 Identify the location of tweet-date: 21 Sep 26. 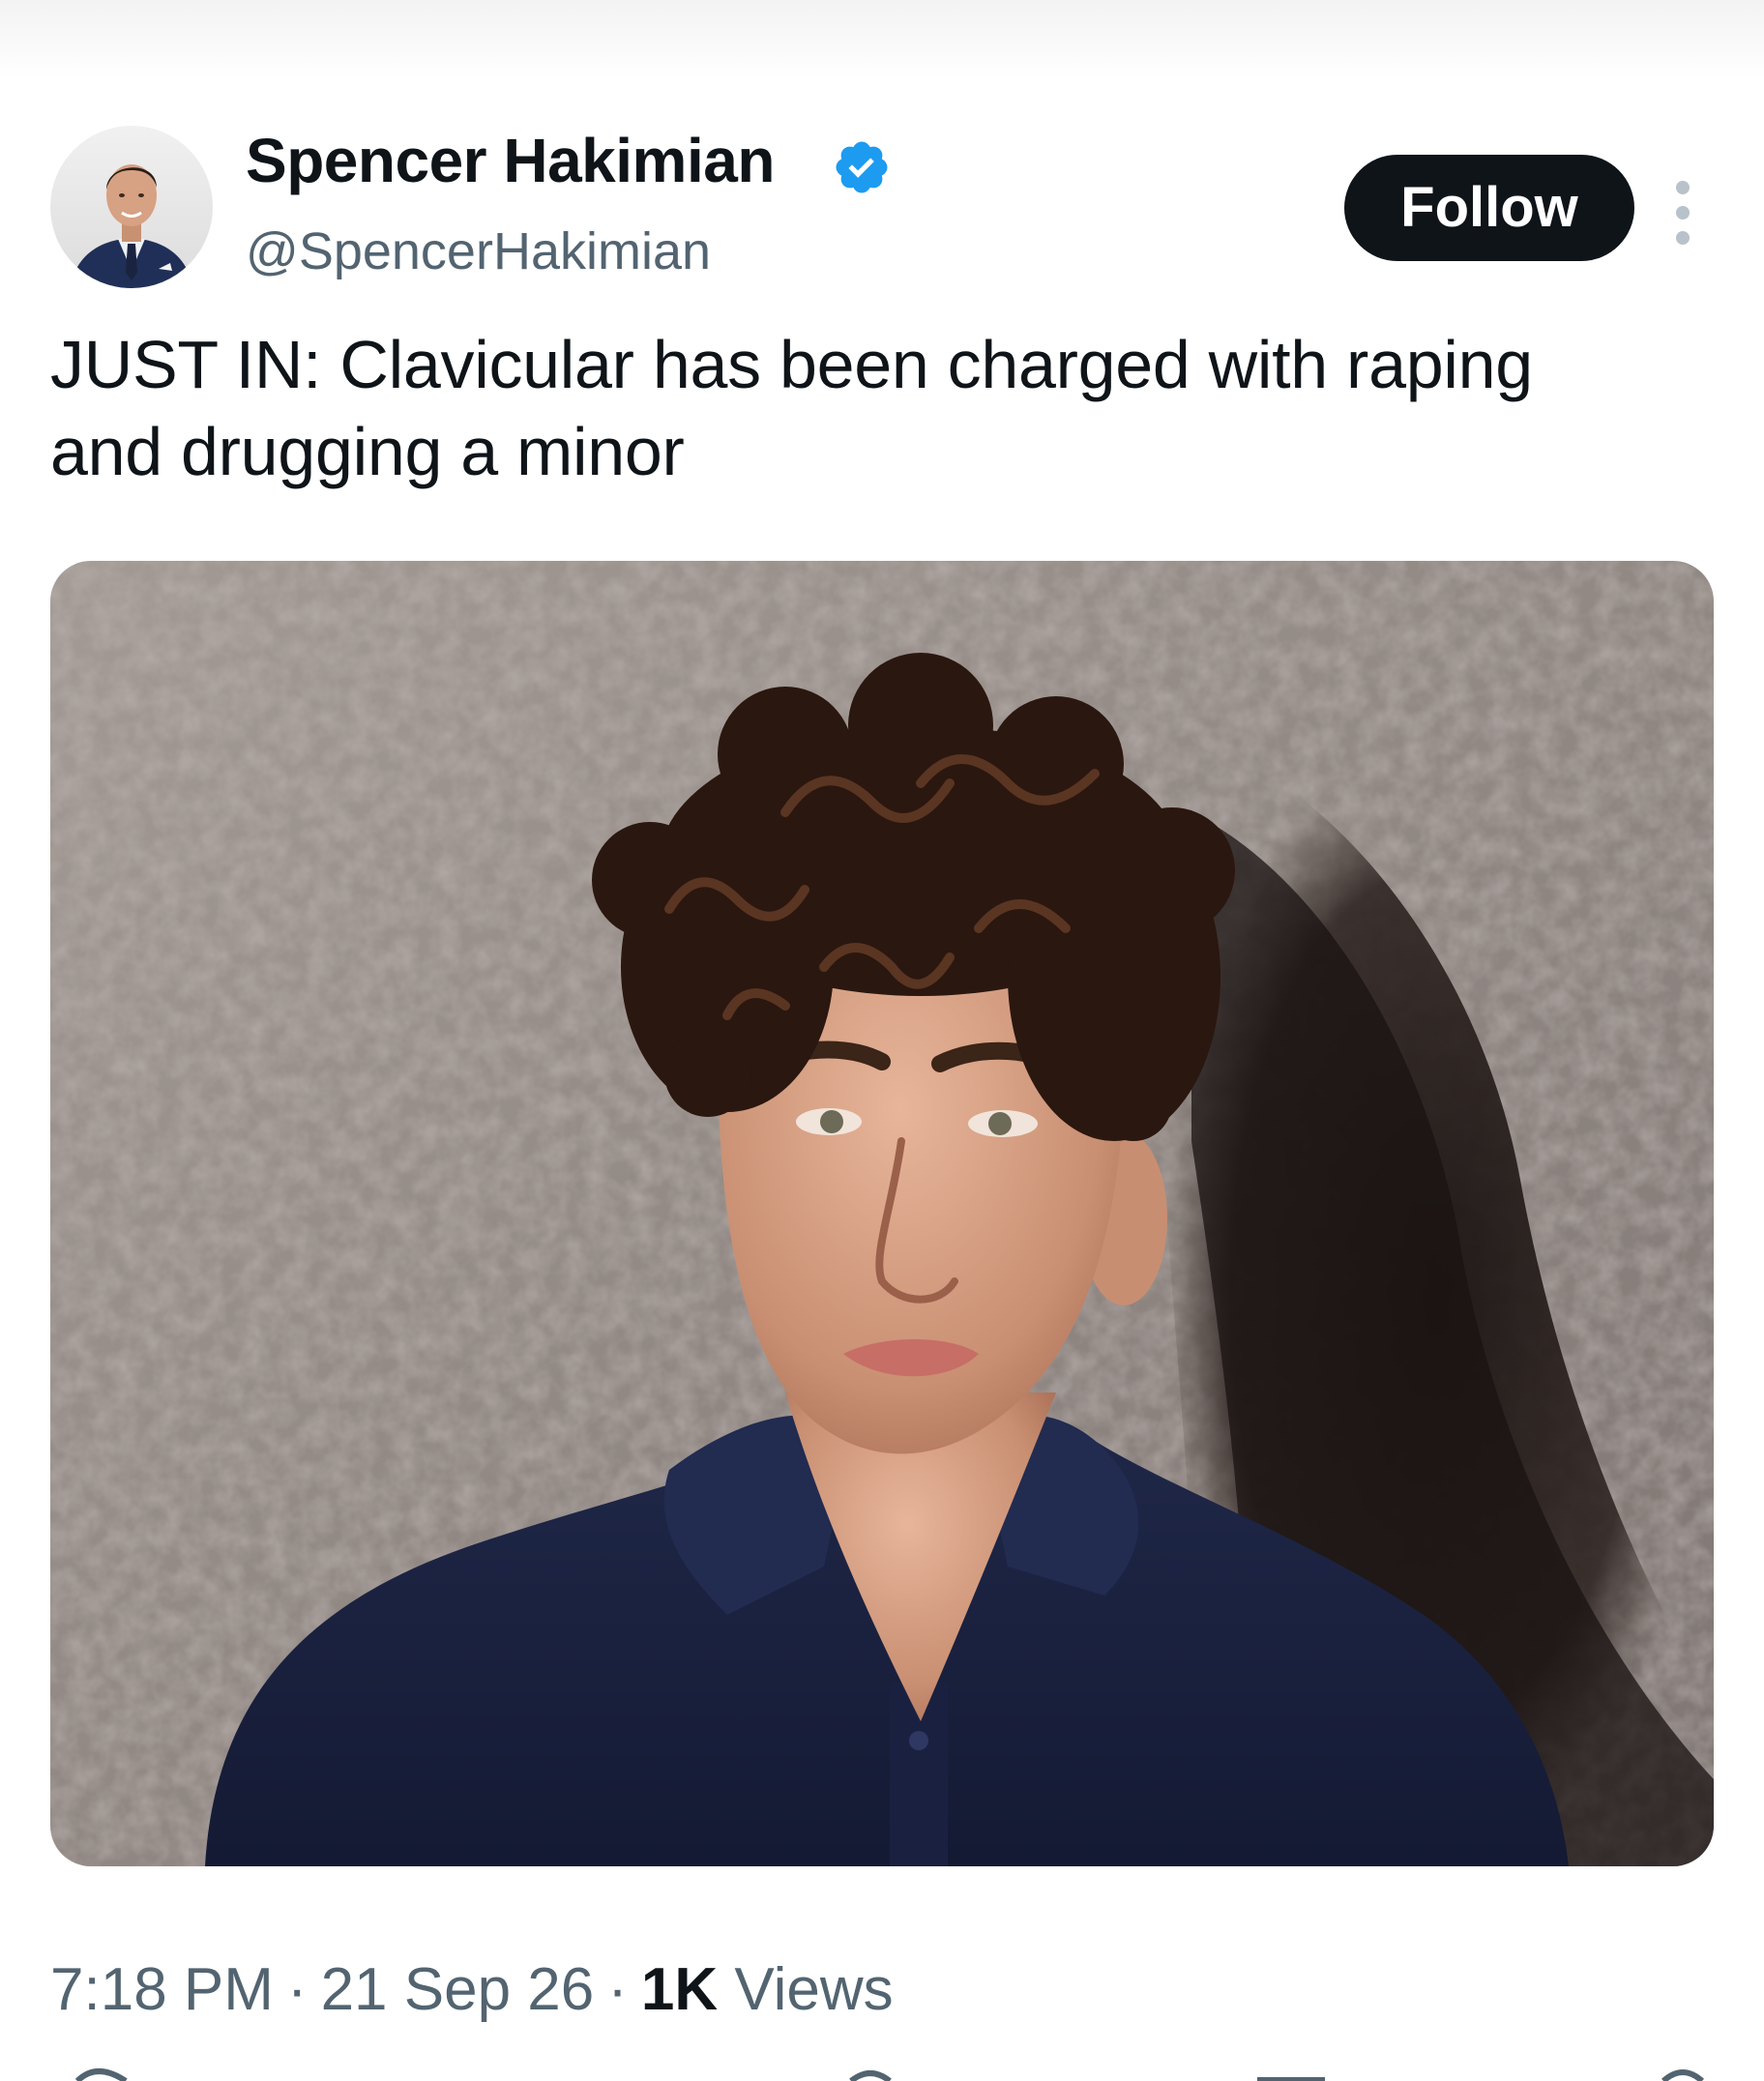
(458, 1989).